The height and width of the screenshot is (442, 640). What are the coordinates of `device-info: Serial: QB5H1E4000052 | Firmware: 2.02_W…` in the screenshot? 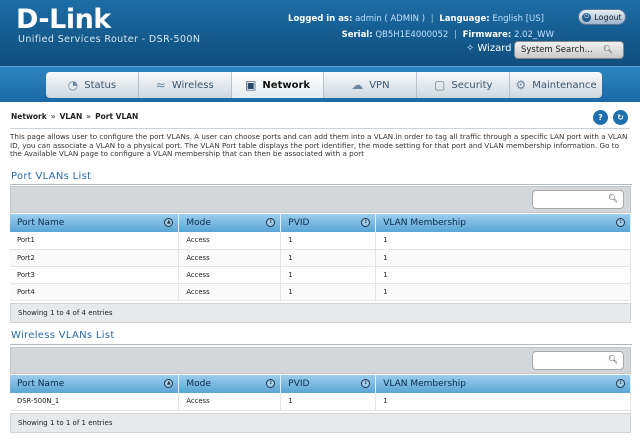 It's located at (448, 35).